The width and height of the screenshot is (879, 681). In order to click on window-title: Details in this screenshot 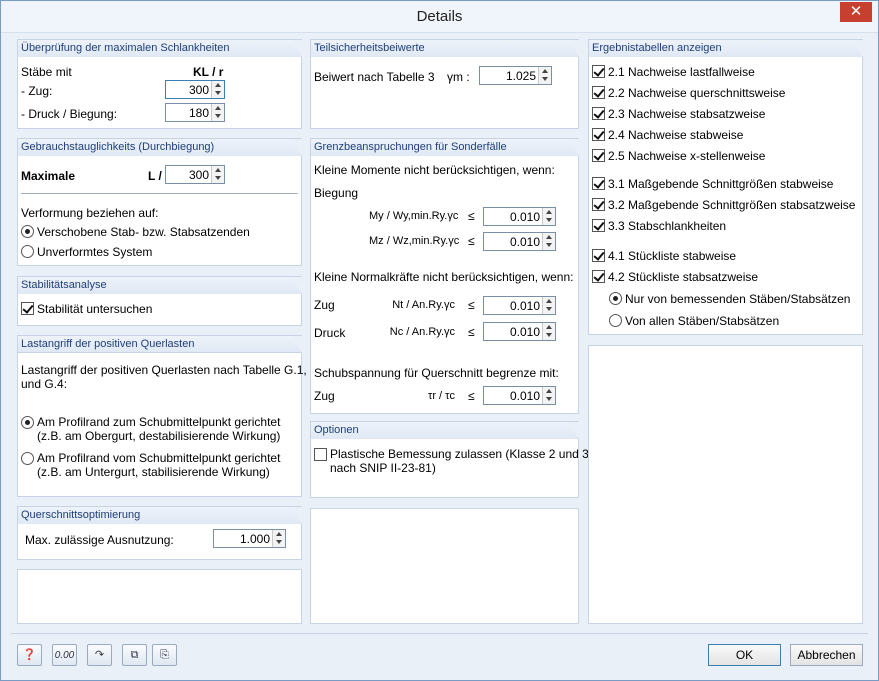, I will do `click(439, 16)`.